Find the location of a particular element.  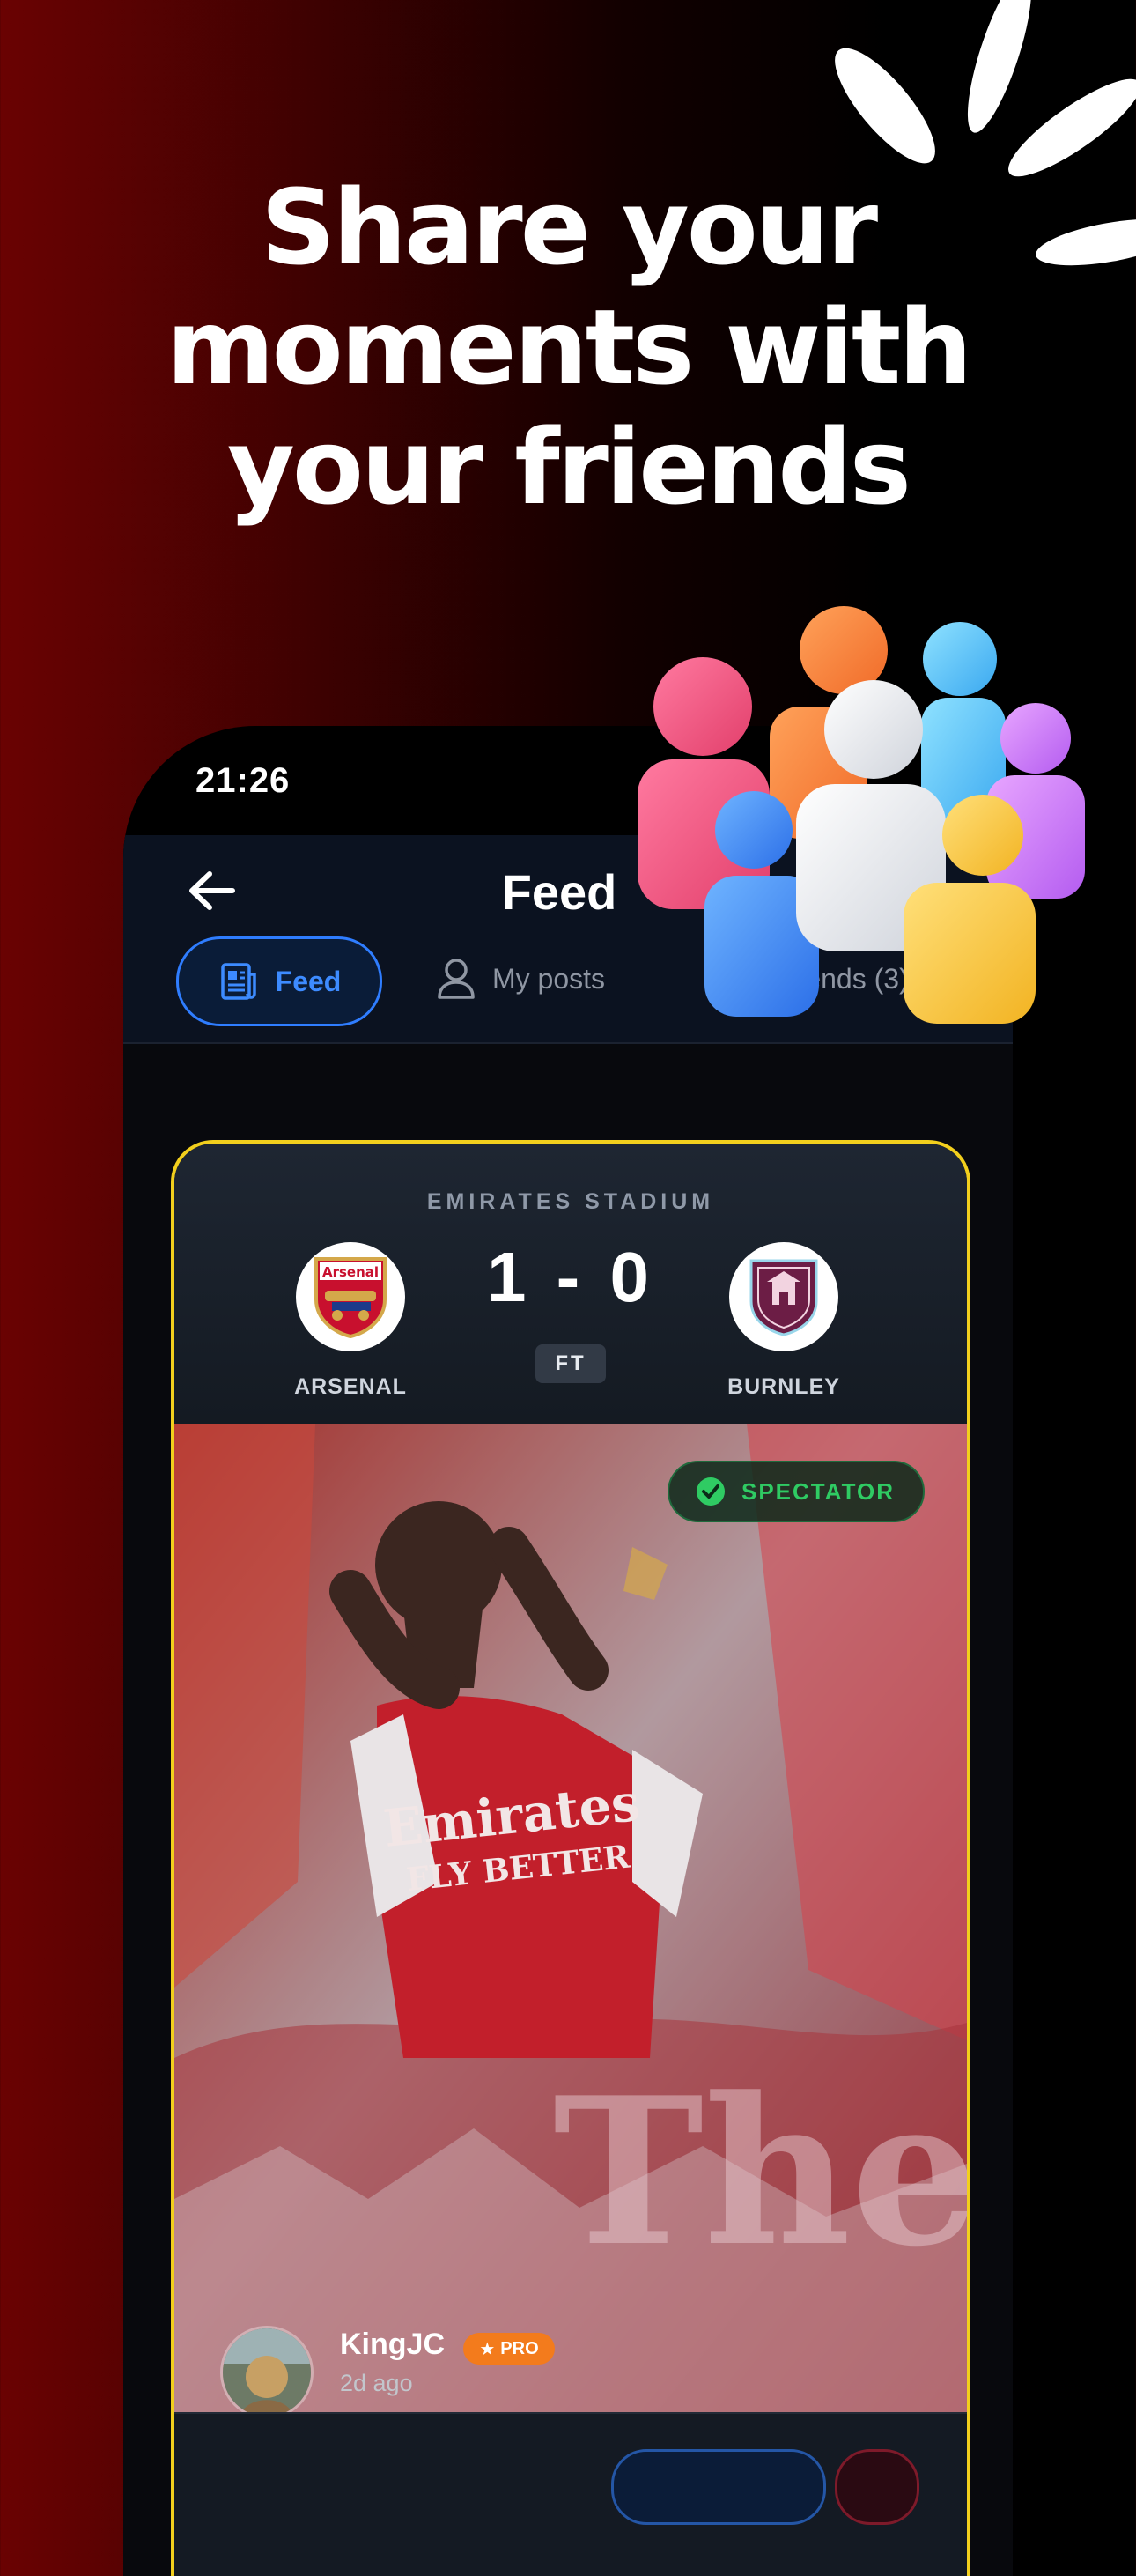

post-time: 2d ago is located at coordinates (377, 2383).